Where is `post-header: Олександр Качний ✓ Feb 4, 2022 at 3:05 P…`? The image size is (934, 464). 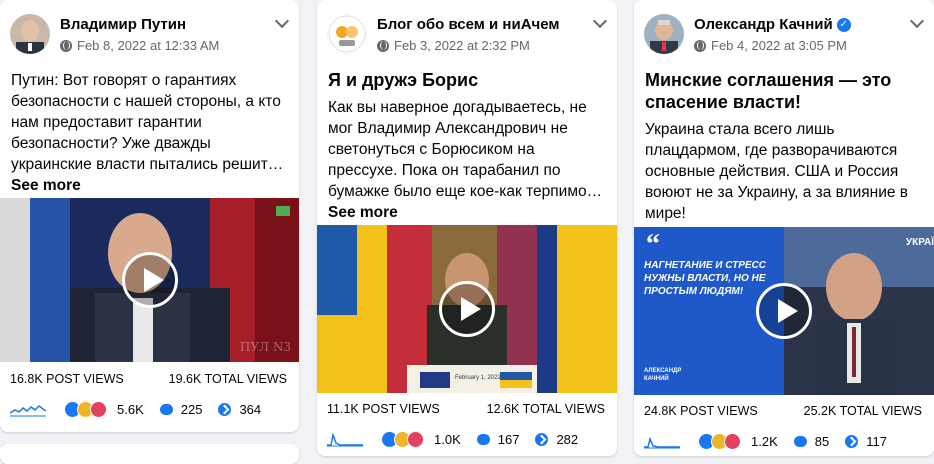 post-header: Олександр Качний ✓ Feb 4, 2022 at 3:05 P… is located at coordinates (784, 32).